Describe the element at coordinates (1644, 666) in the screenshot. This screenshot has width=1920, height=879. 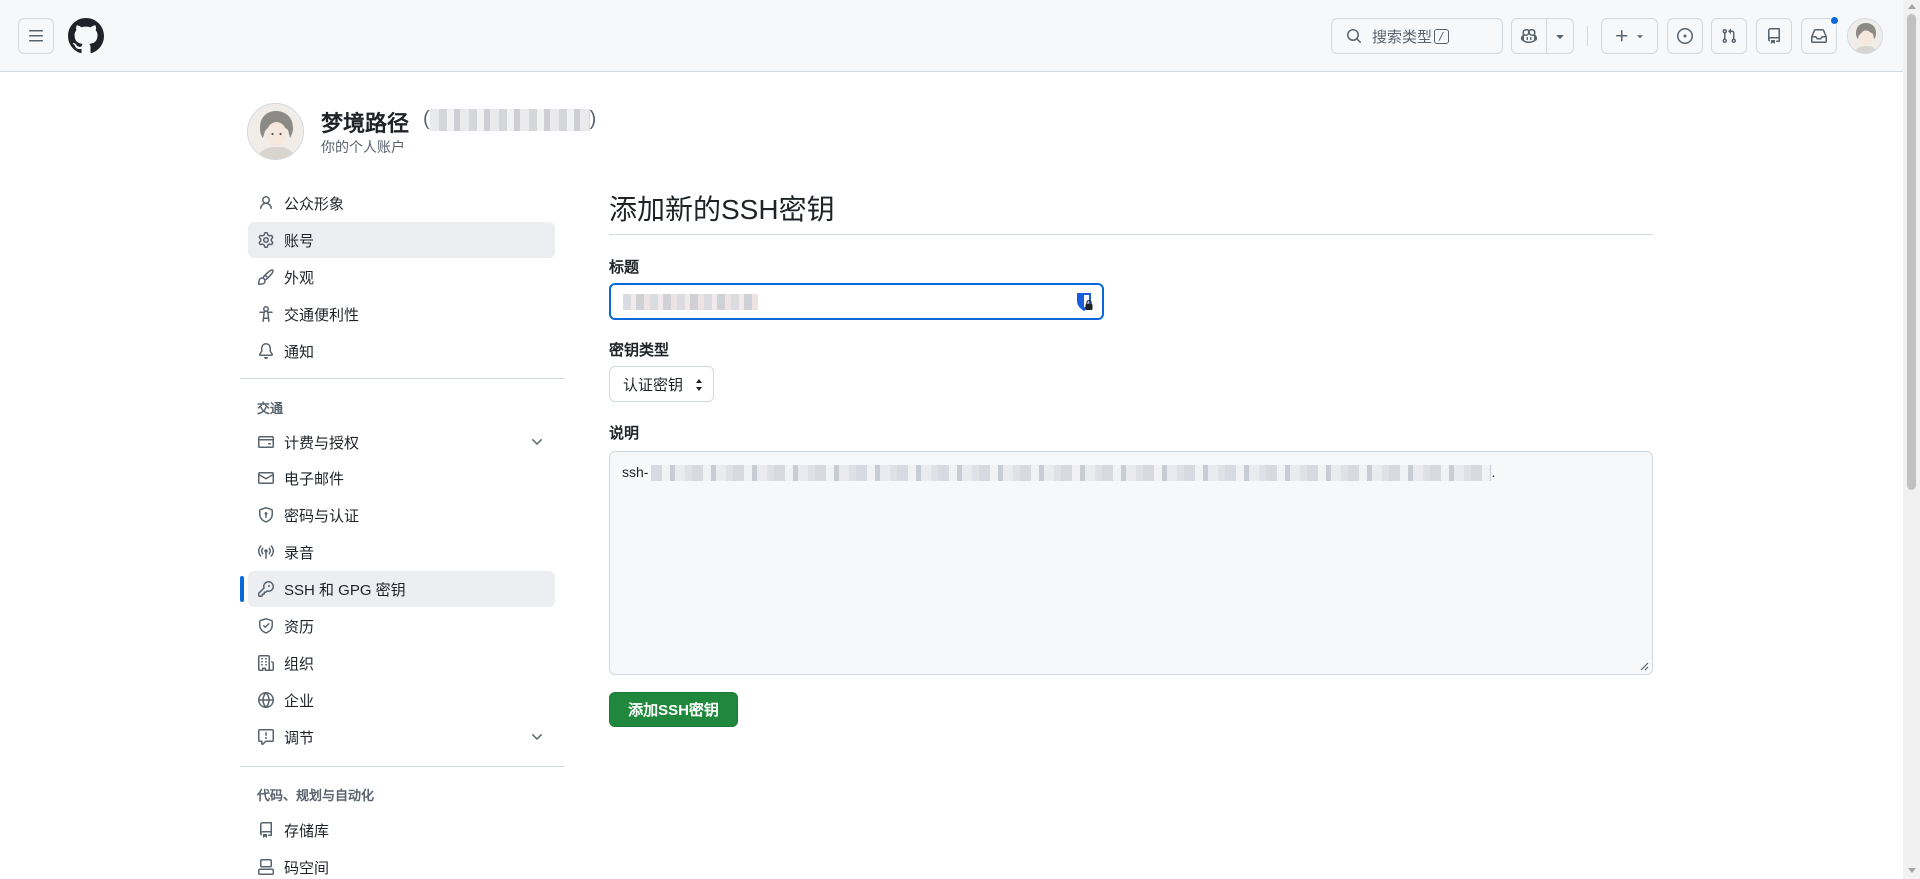
I see `resize-handle-icon` at that location.